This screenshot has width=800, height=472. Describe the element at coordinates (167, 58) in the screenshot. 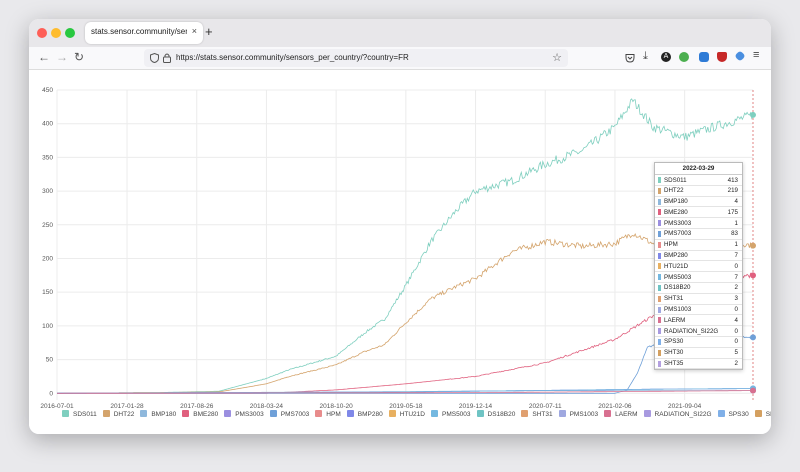

I see `lock-icon` at that location.